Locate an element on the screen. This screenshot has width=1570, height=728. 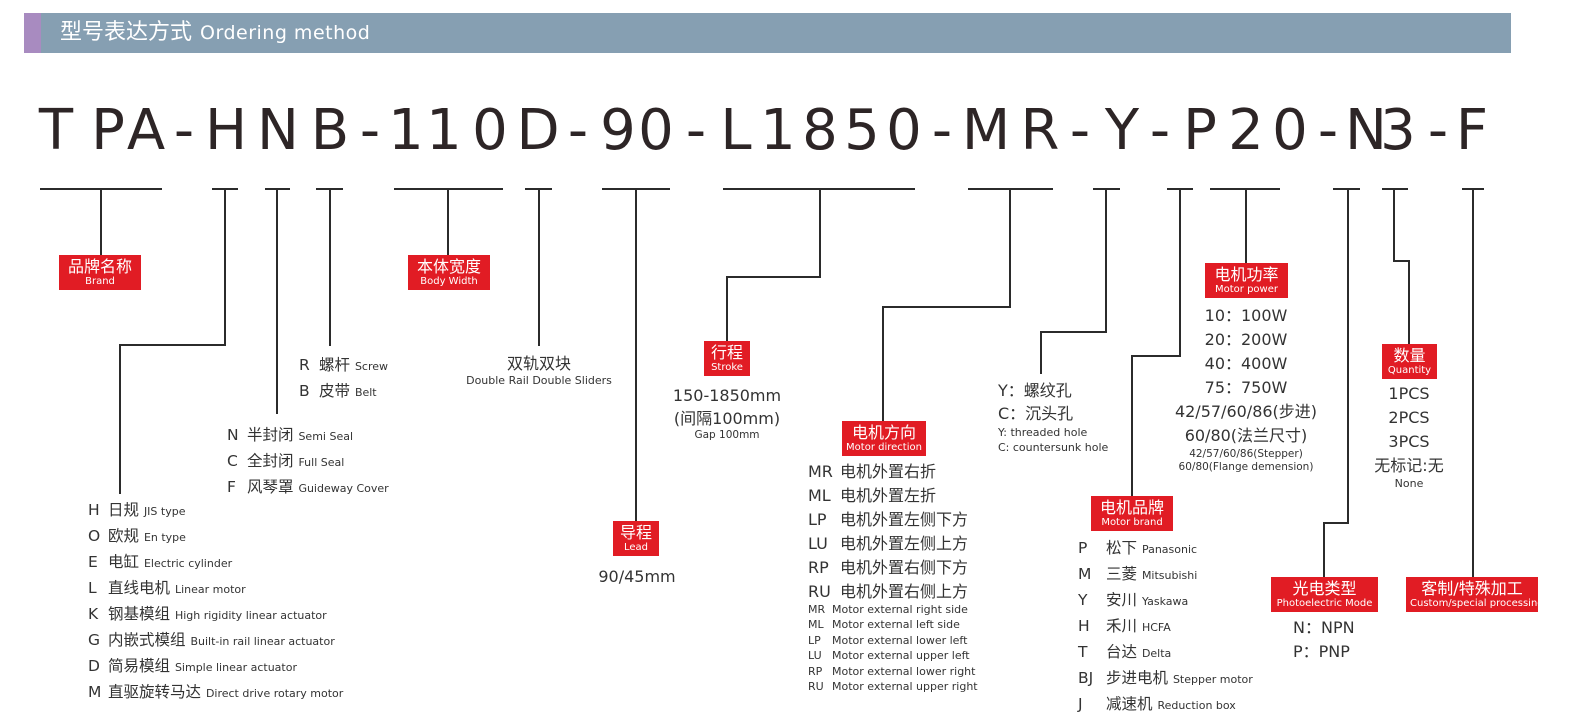
direction-option: ML 电机外置左折 is located at coordinates (888, 496).